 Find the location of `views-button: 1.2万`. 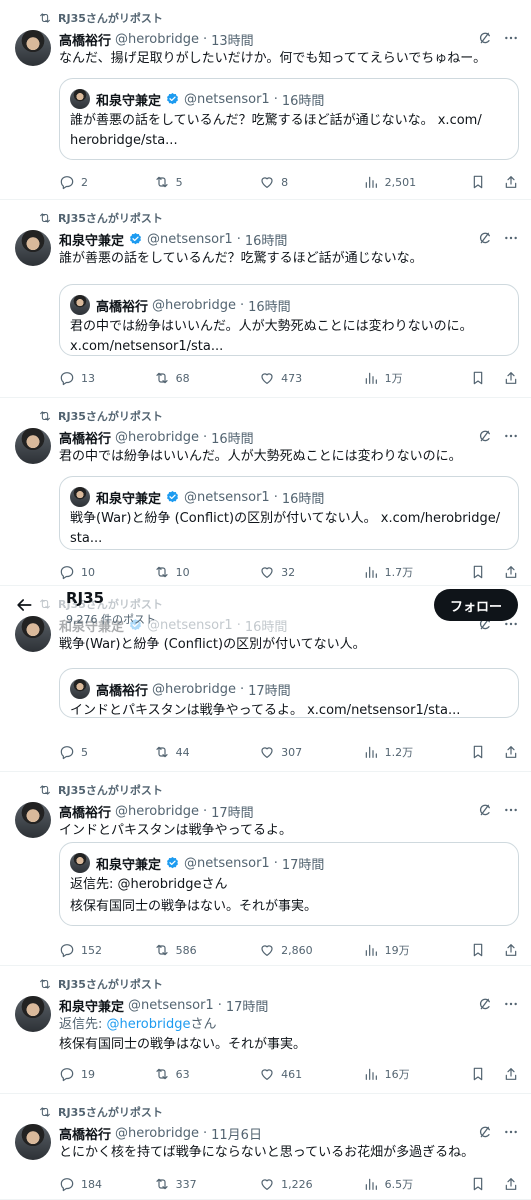

views-button: 1.2万 is located at coordinates (417, 752).